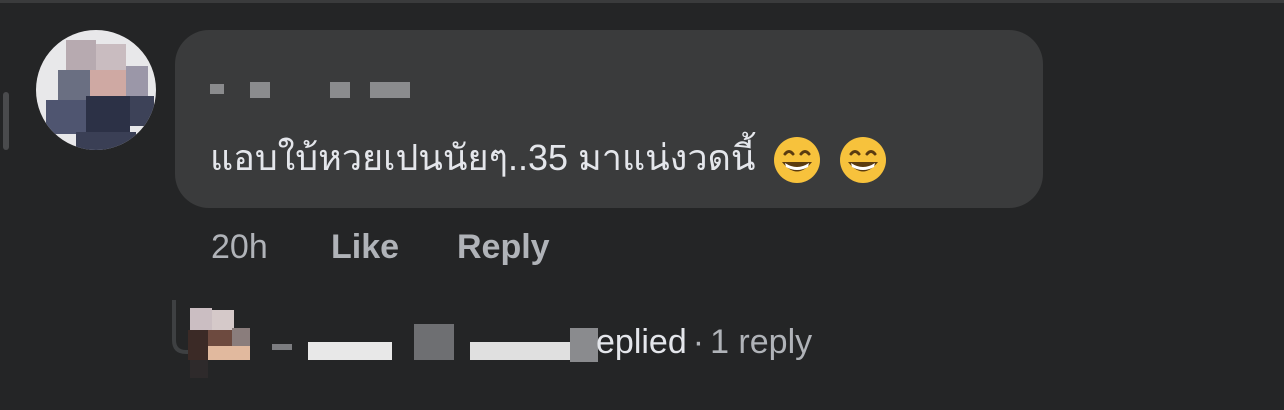 This screenshot has width=1284, height=410. I want to click on replier-avatar, so click(210, 340).